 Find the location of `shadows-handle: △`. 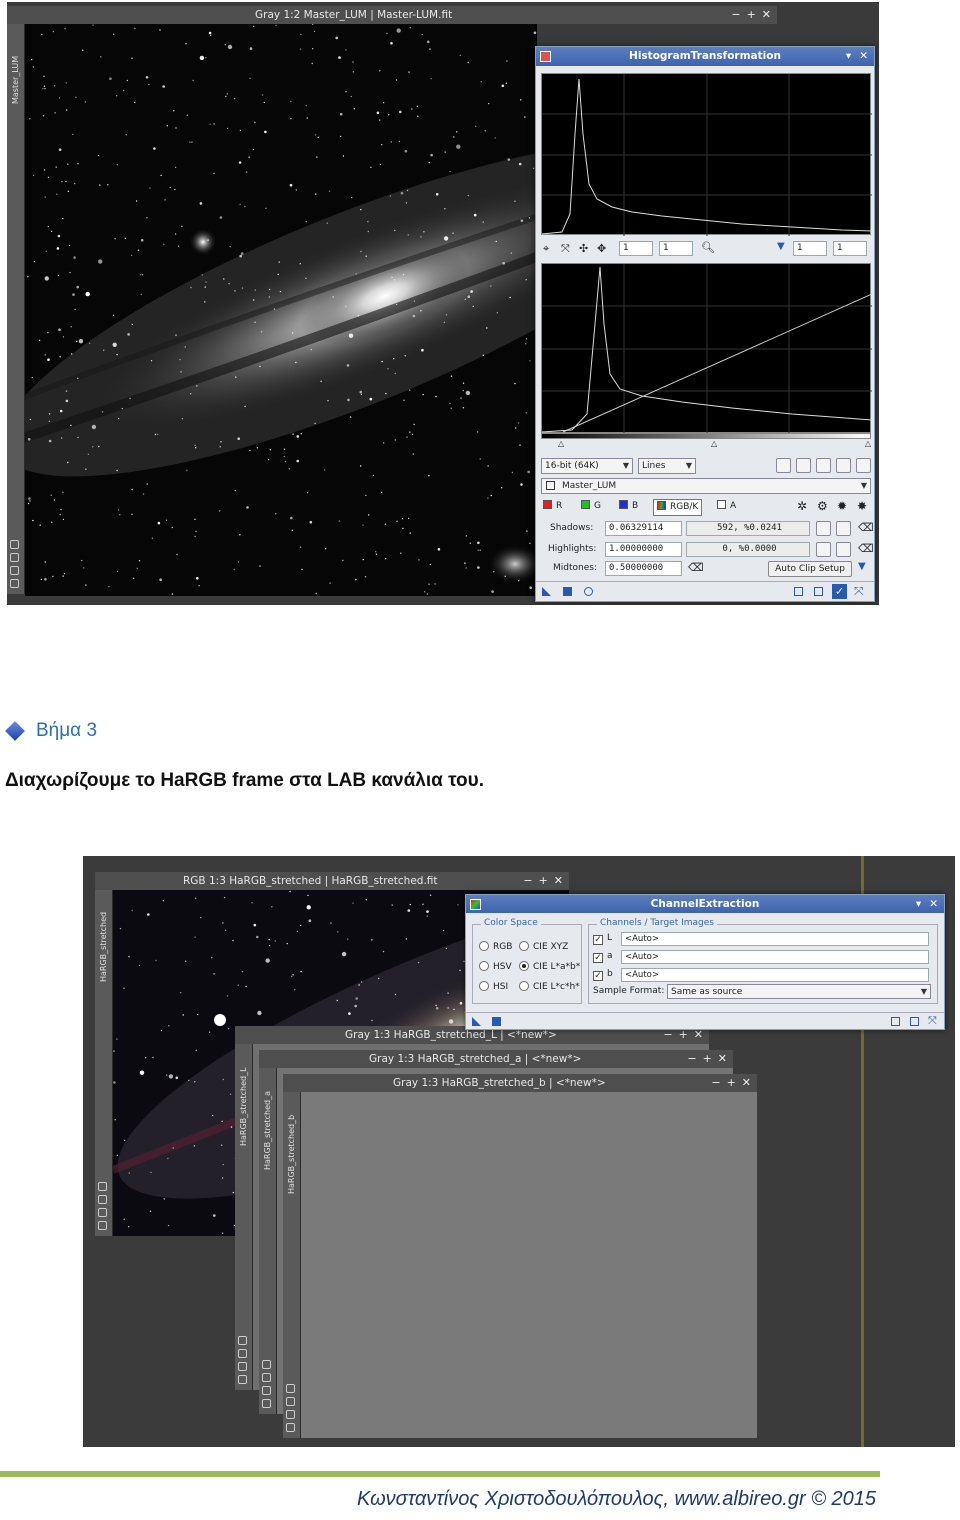

shadows-handle: △ is located at coordinates (561, 443).